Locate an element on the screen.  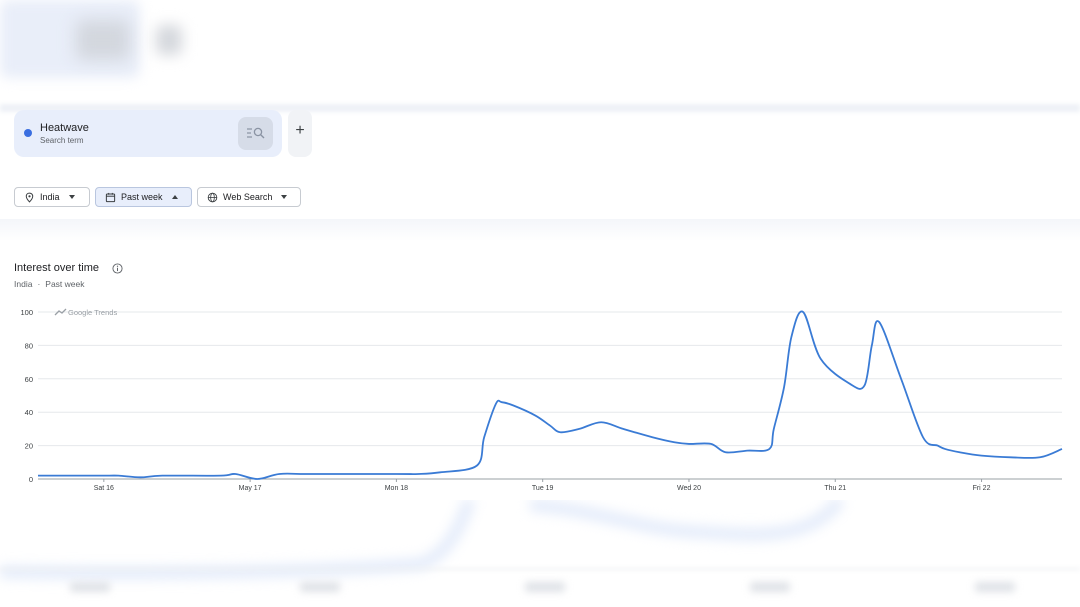
x-tick-label: Thu 21 is located at coordinates (835, 488).